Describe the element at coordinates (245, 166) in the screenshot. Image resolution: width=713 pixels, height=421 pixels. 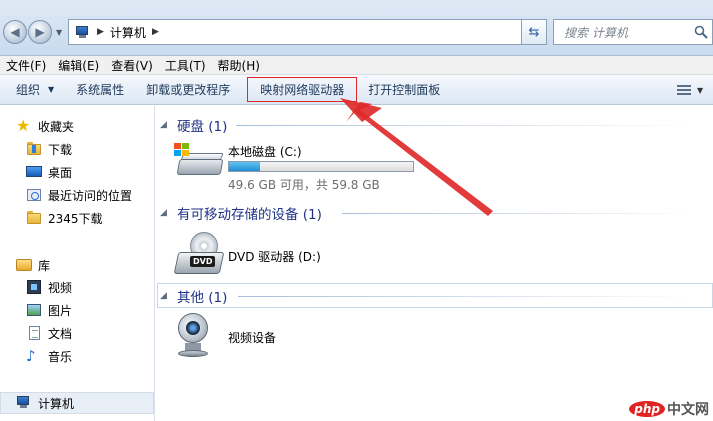
I see `drive-usage-fill` at that location.